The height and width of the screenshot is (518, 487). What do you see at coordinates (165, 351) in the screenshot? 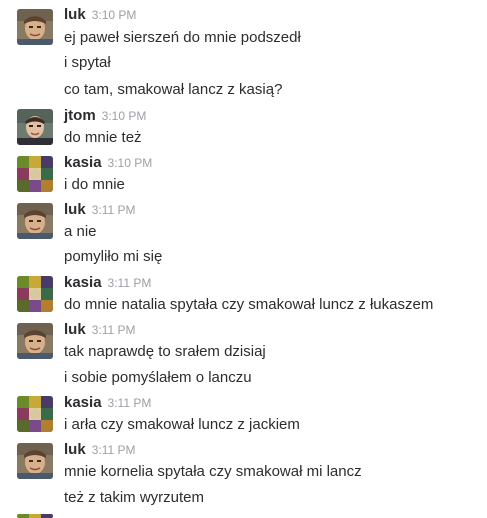
I see `message-text: tak naprawdę to srałem dzisiaj` at bounding box center [165, 351].